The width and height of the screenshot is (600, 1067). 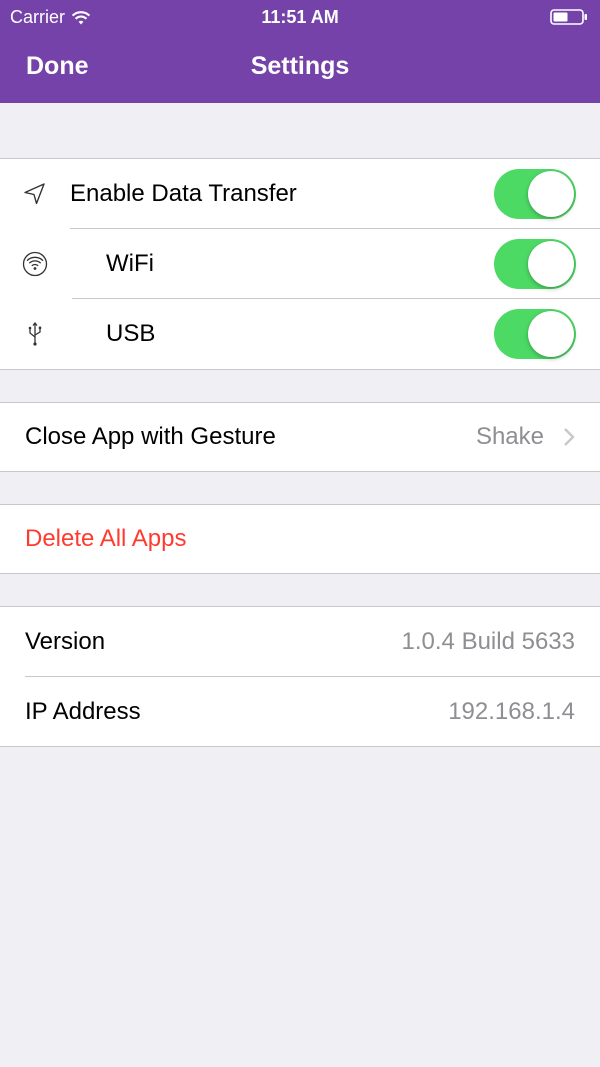 I want to click on ip-address-value: 192.168.1.4, so click(x=511, y=711).